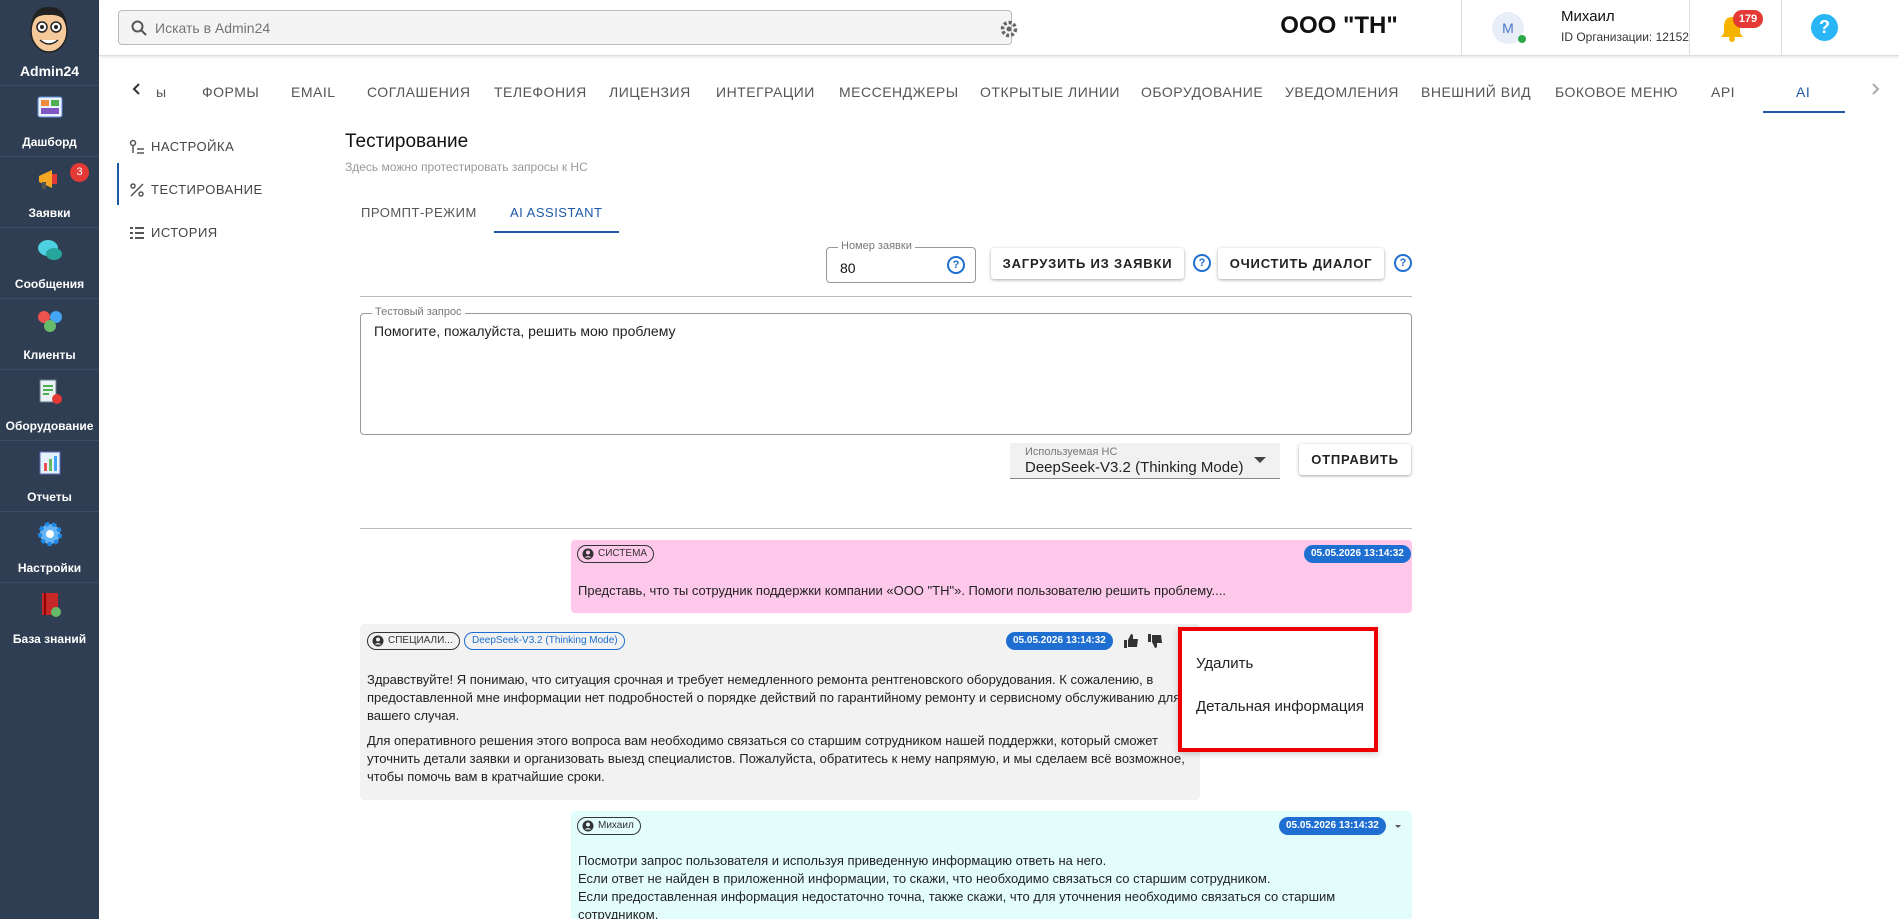 The image size is (1899, 919). What do you see at coordinates (1403, 263) in the screenshot?
I see `clear-help-icon: ?` at bounding box center [1403, 263].